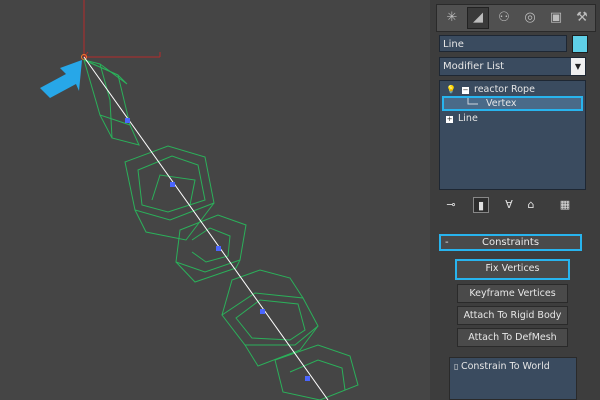 This screenshot has width=600, height=400. I want to click on constraints-list: ▯ Constrain To World, so click(513, 378).